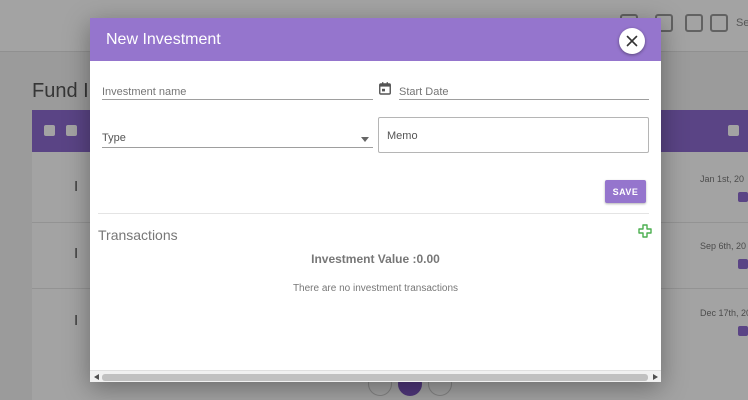  What do you see at coordinates (114, 138) in the screenshot?
I see `type-placeholder: Type` at bounding box center [114, 138].